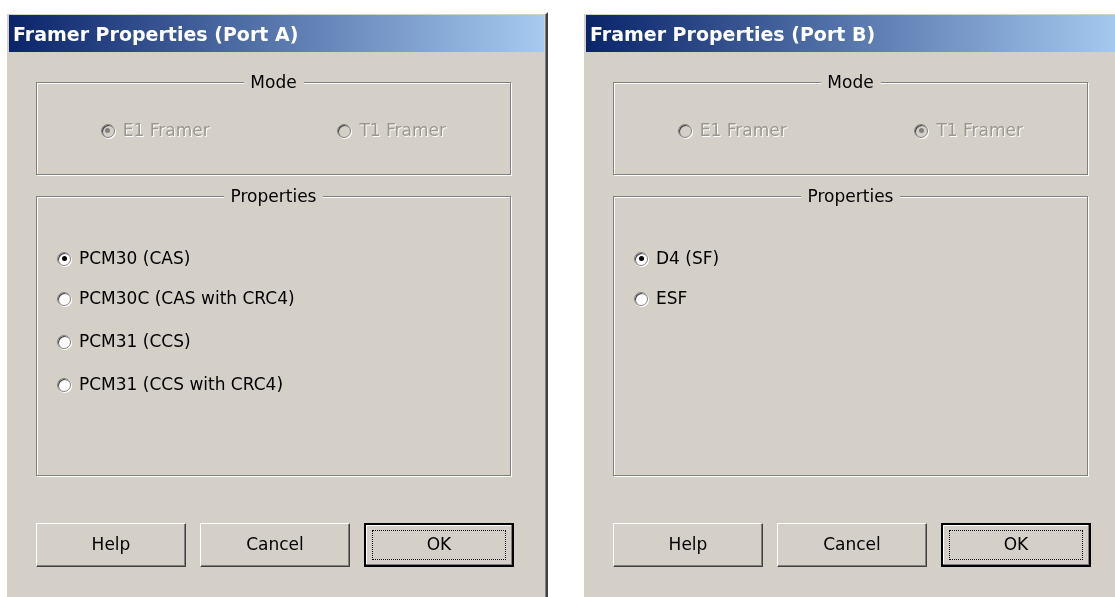  Describe the element at coordinates (187, 298) in the screenshot. I see `option-label: PCM30C (CAS with CRC4)` at that location.